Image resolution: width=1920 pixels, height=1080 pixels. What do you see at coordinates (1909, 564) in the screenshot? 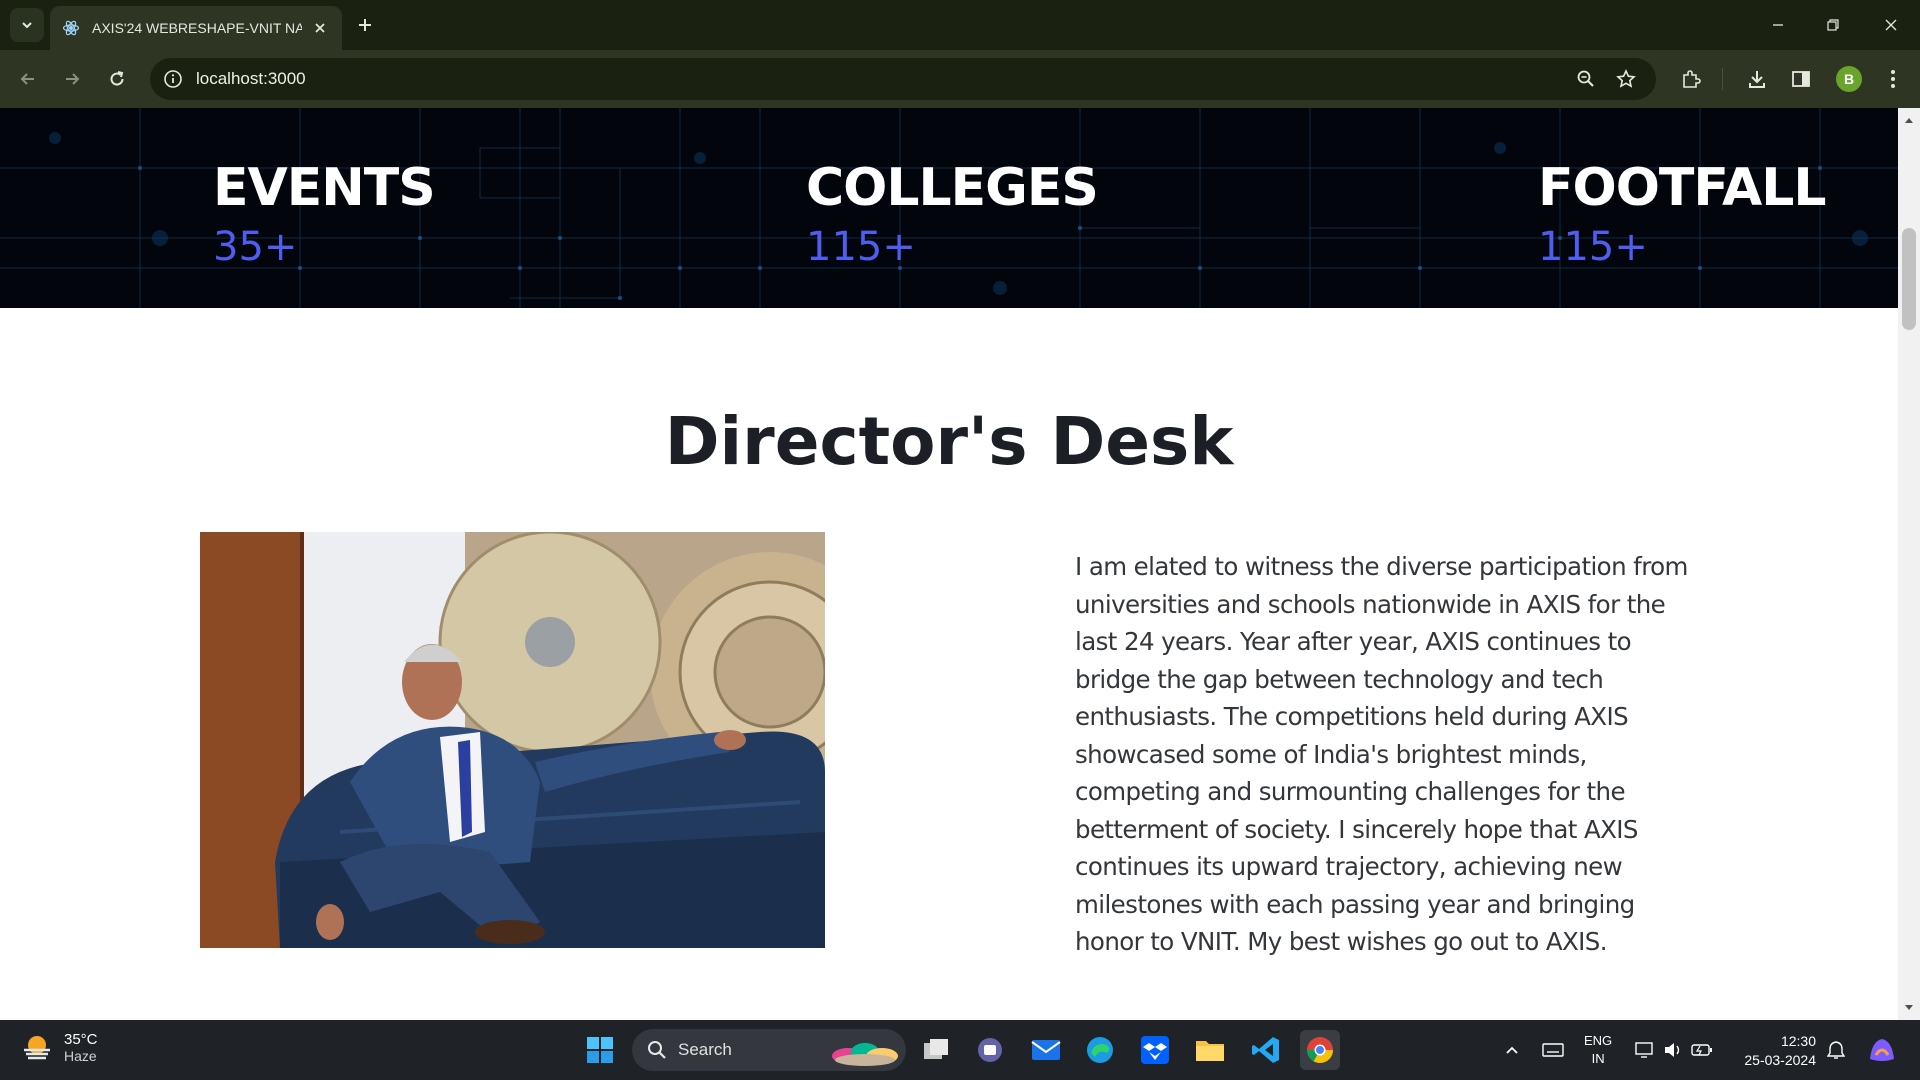
I see `page-scrollbar` at bounding box center [1909, 564].